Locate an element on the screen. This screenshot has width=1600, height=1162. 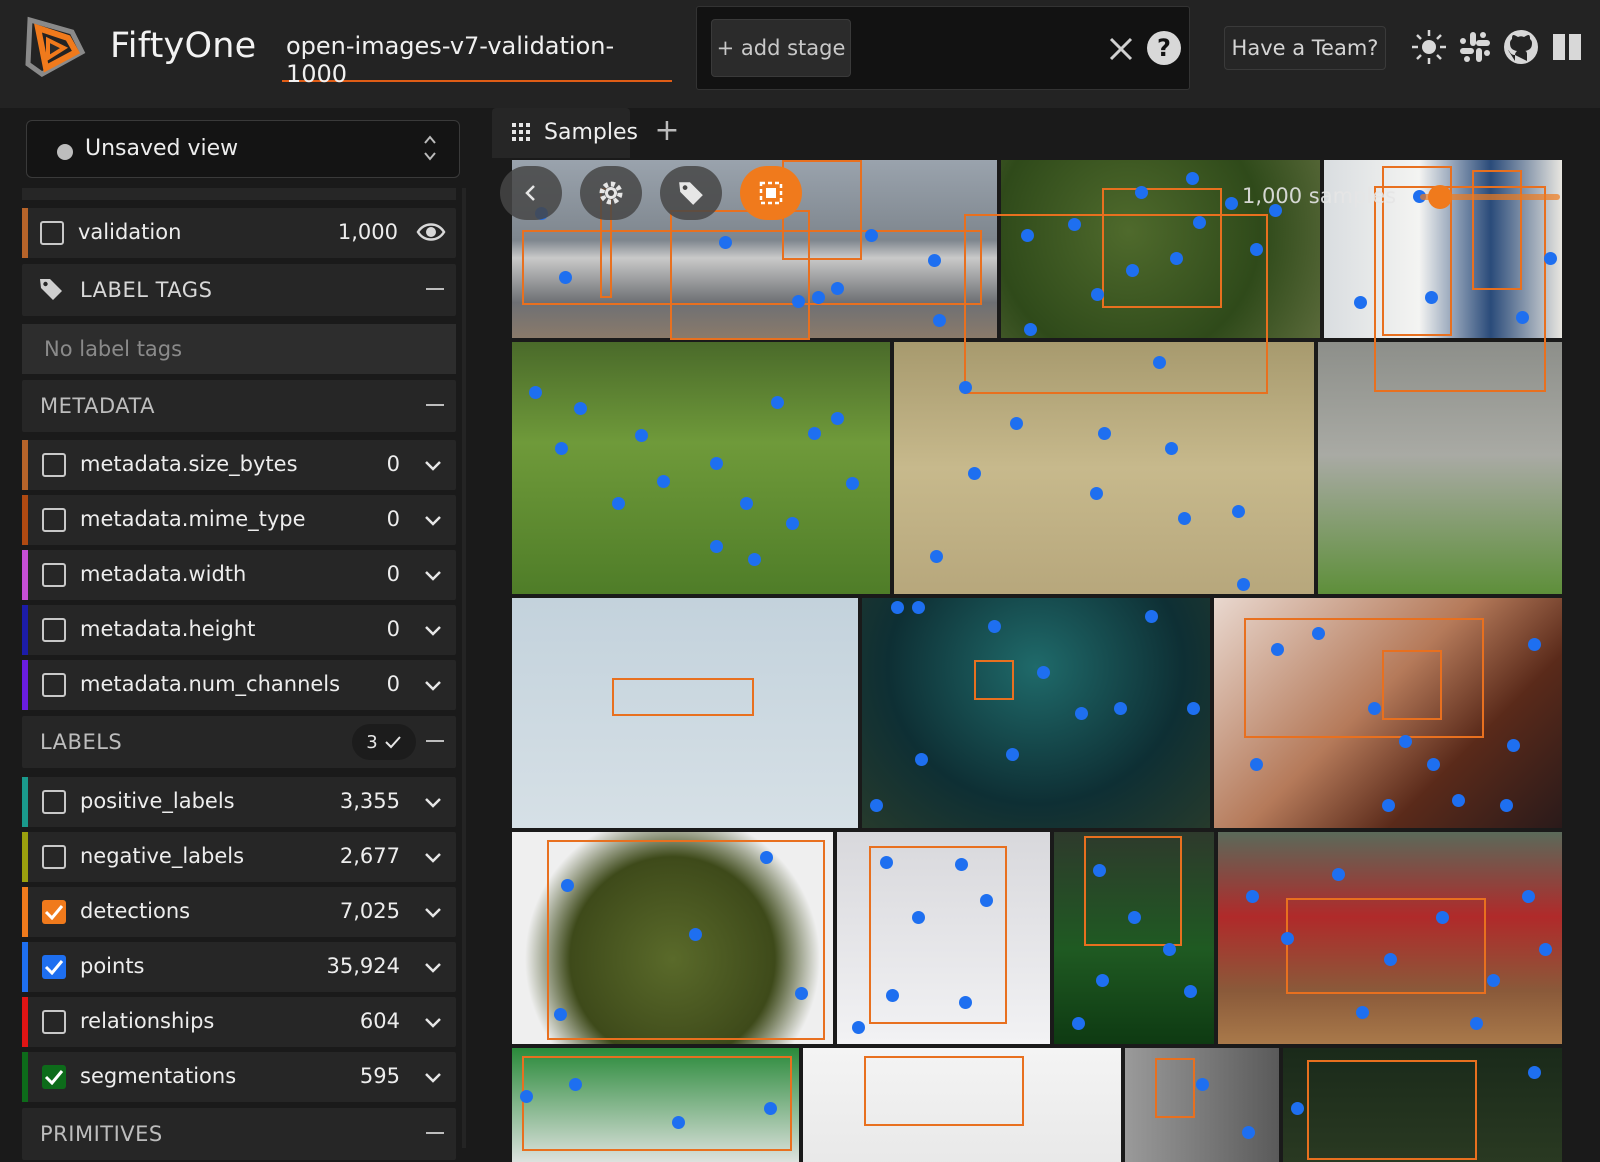
github-icon is located at coordinates (1521, 47).